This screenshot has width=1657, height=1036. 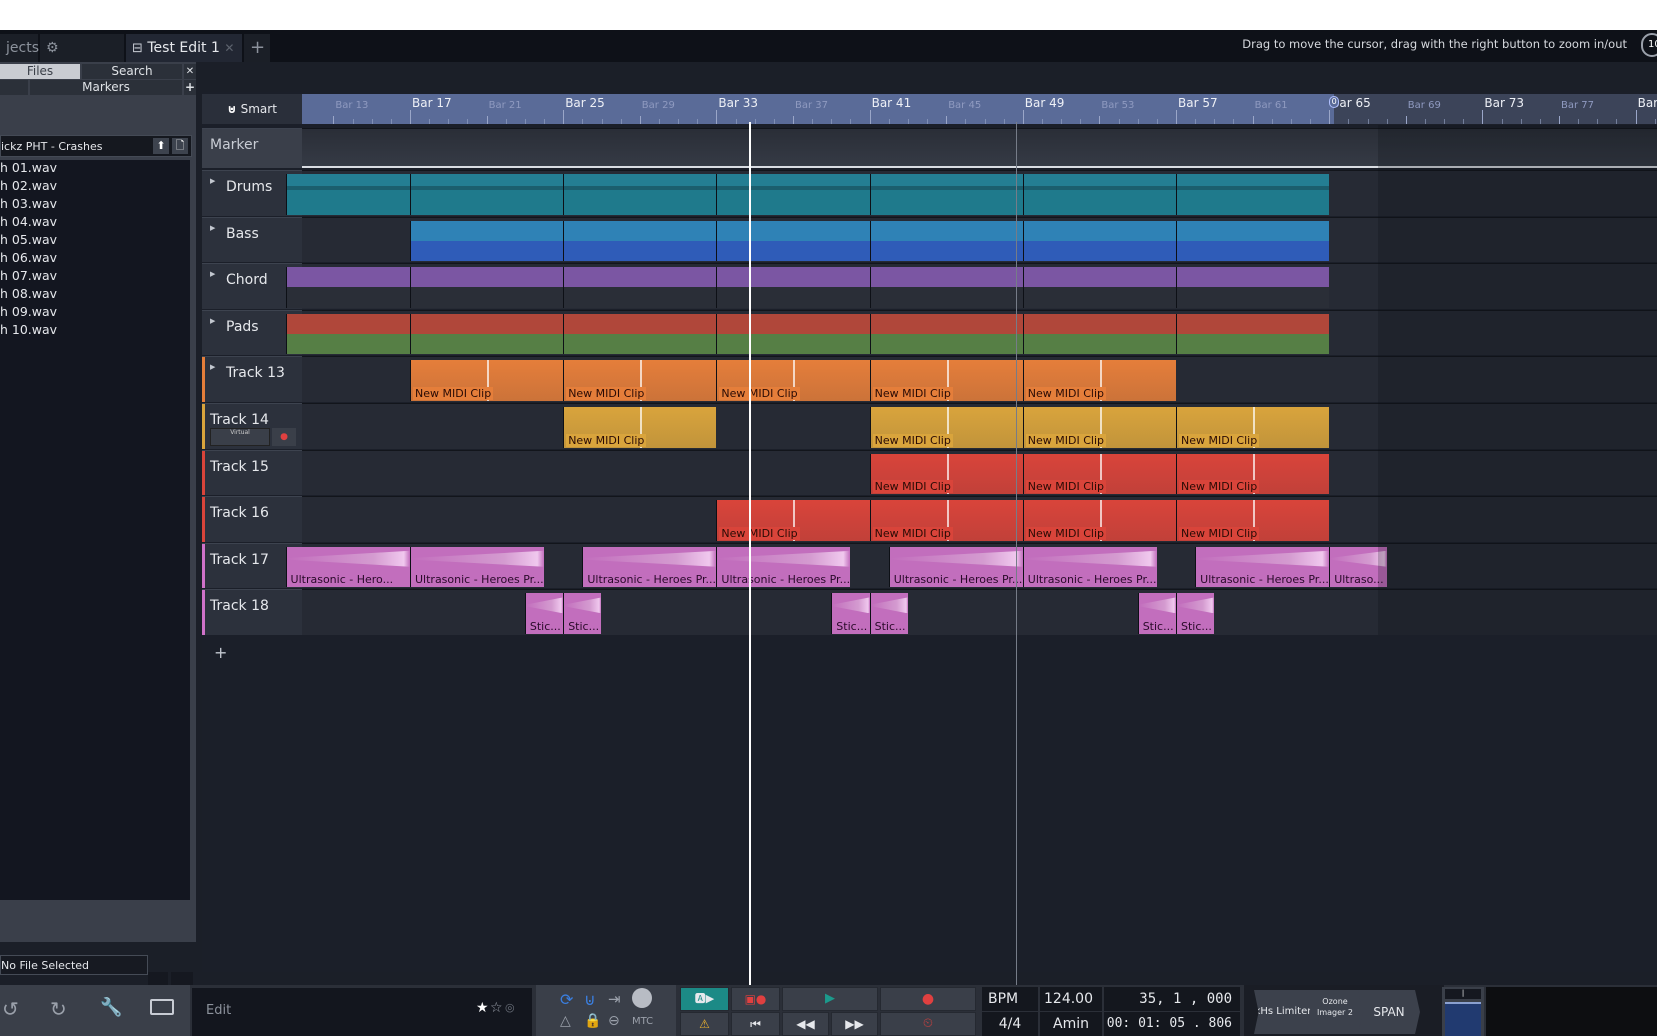 I want to click on file-item: h 02.wav, so click(x=28, y=185).